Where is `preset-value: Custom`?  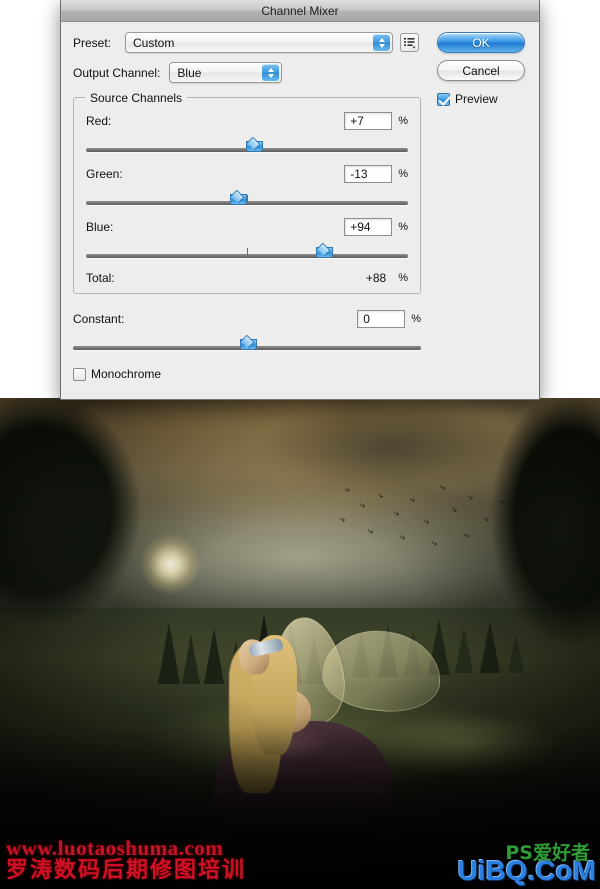
preset-value: Custom is located at coordinates (154, 42).